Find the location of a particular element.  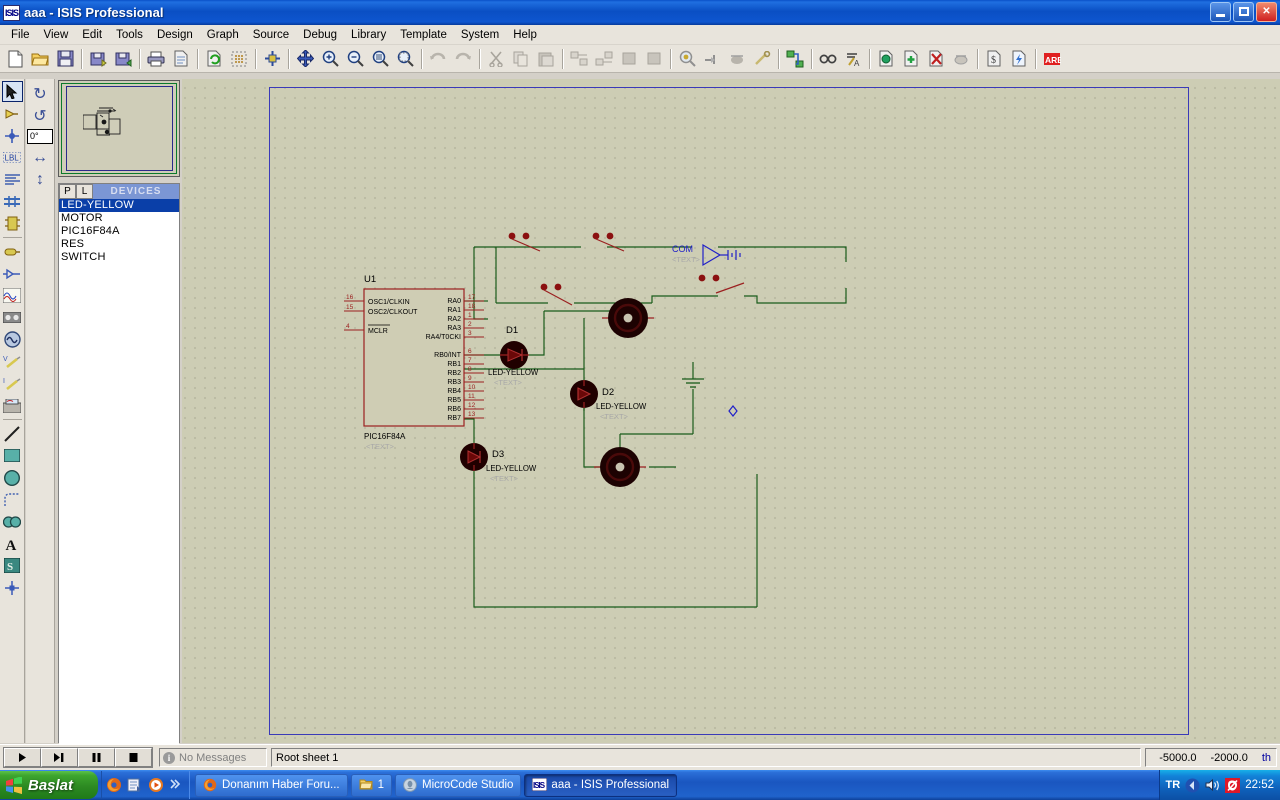

block-copy-icon is located at coordinates (579, 59).